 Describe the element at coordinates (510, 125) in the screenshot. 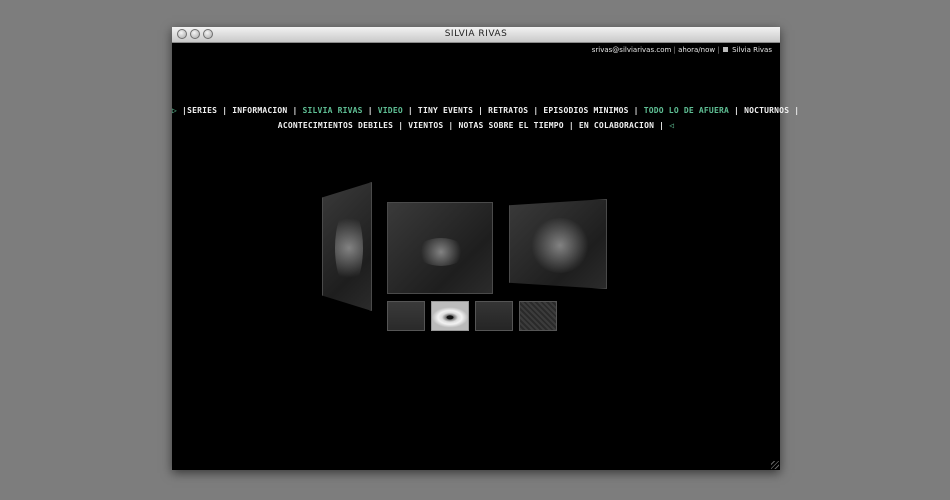

I see `nav-item-notas-sobre-el-tiempo: NOTAS SOBRE EL TIEMPO` at that location.